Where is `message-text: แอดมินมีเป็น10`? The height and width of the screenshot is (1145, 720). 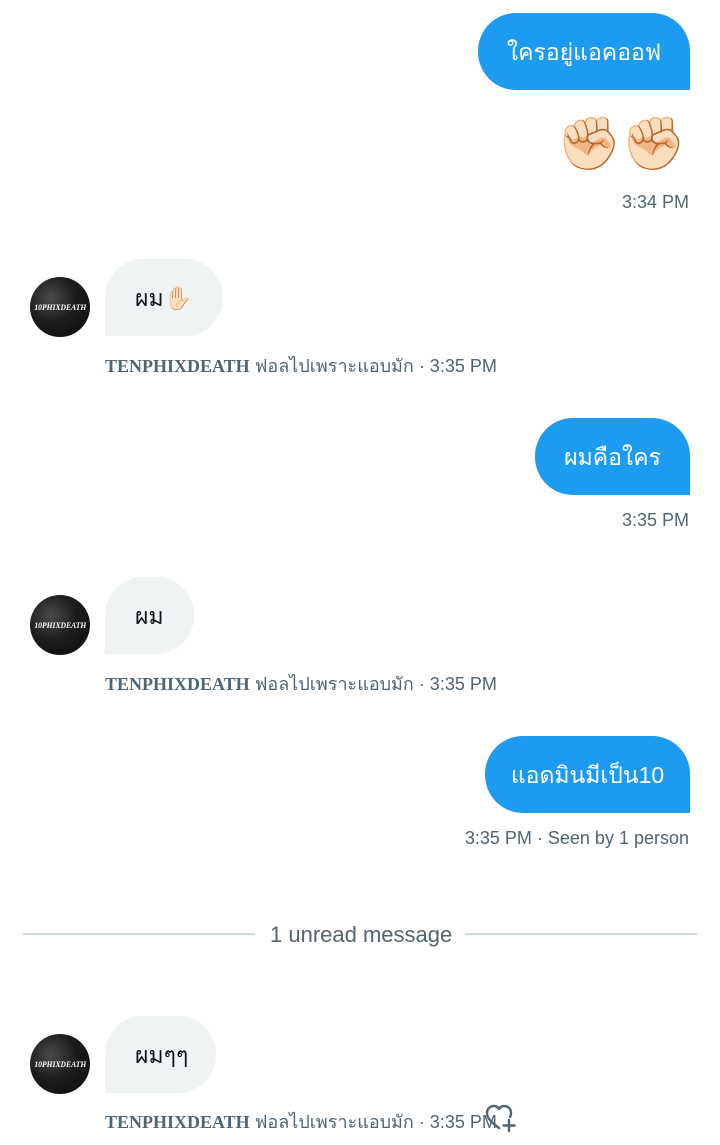
message-text: แอดมินมีเป็น10 is located at coordinates (587, 774).